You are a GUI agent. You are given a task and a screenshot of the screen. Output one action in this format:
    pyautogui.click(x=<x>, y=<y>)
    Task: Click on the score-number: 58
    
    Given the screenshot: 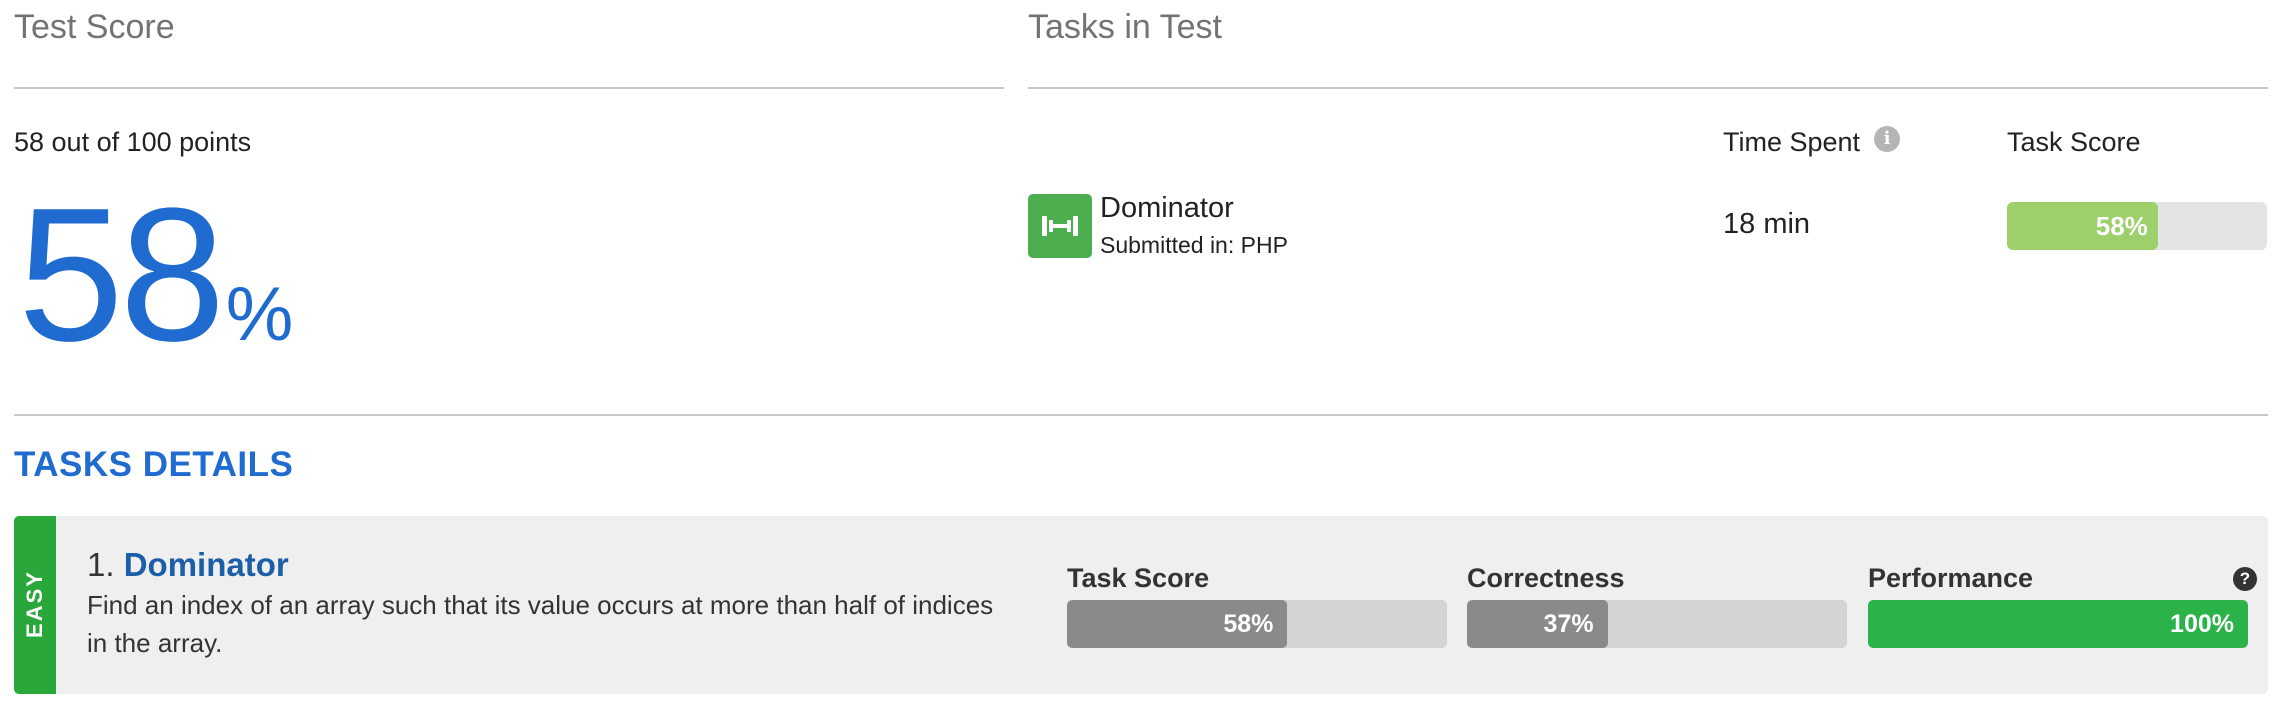 What is the action you would take?
    pyautogui.click(x=121, y=275)
    